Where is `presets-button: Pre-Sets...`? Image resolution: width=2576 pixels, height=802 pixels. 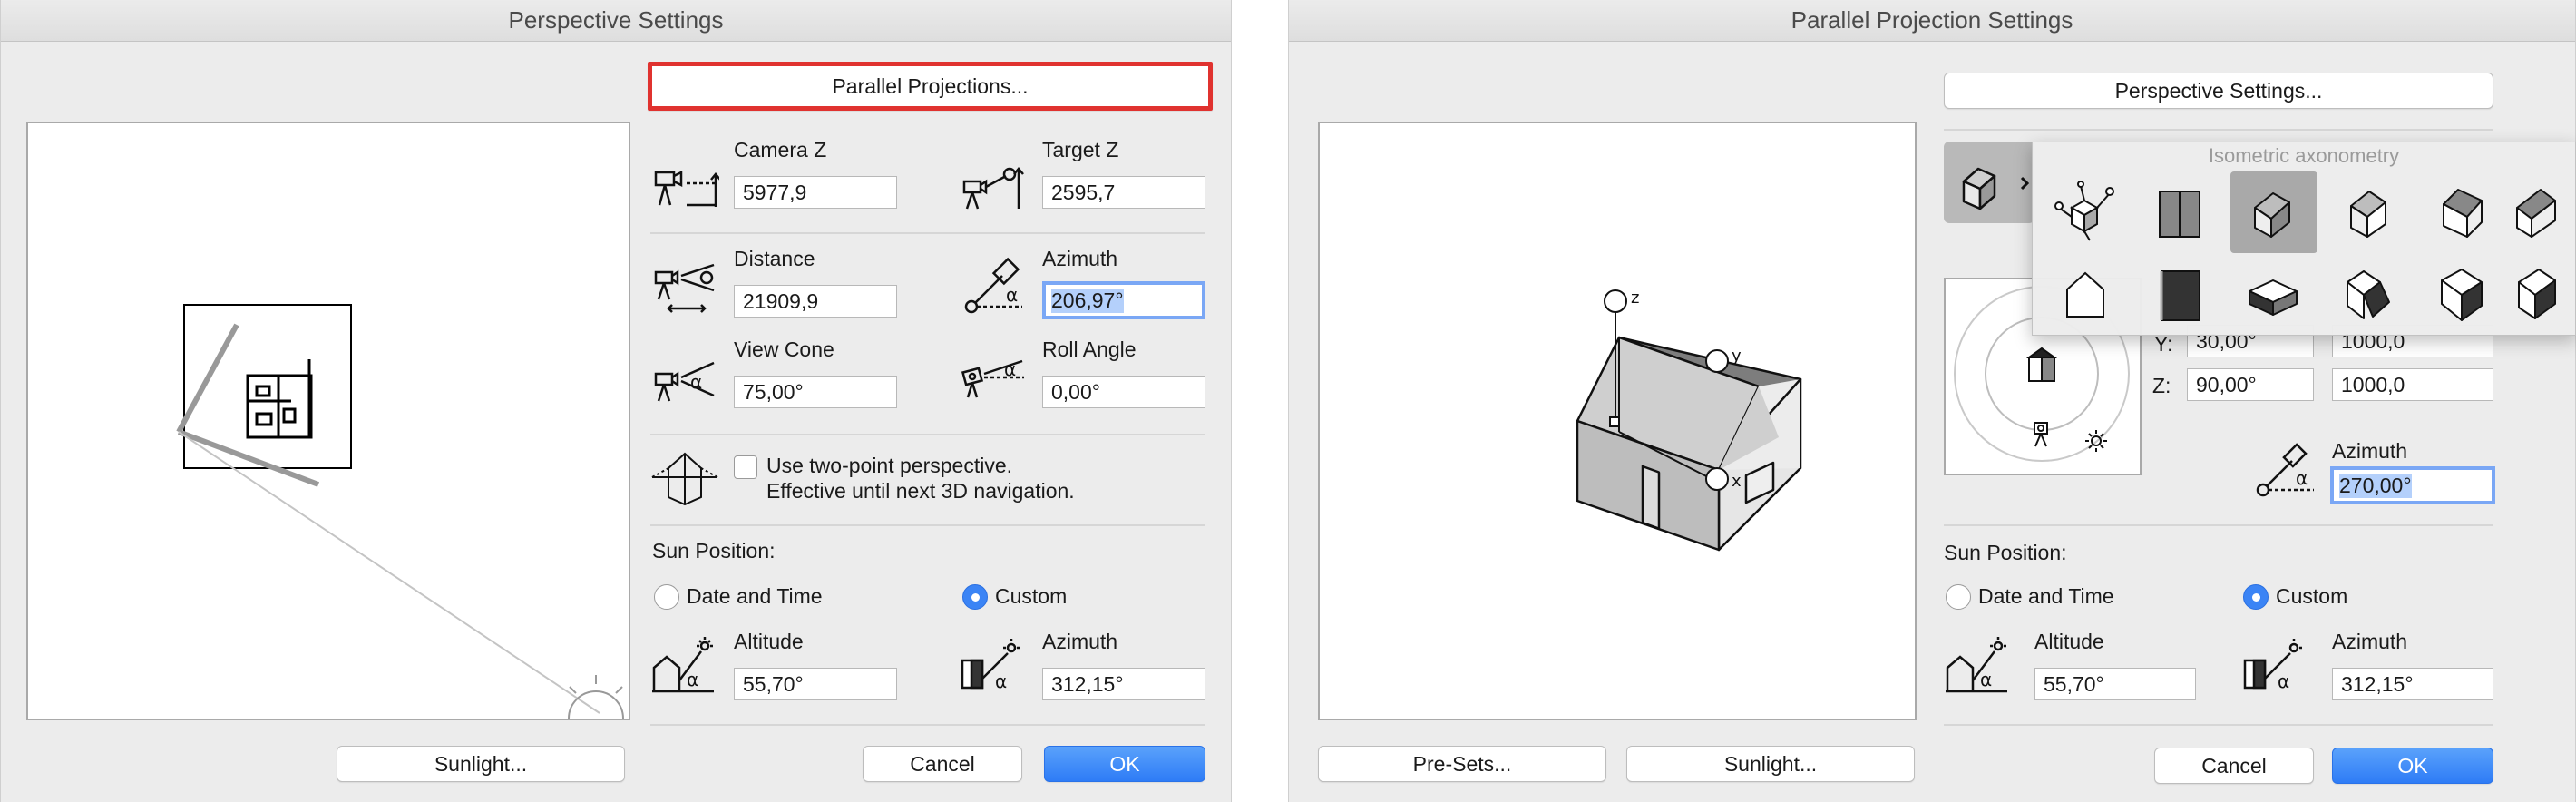
presets-button: Pre-Sets... is located at coordinates (1462, 764).